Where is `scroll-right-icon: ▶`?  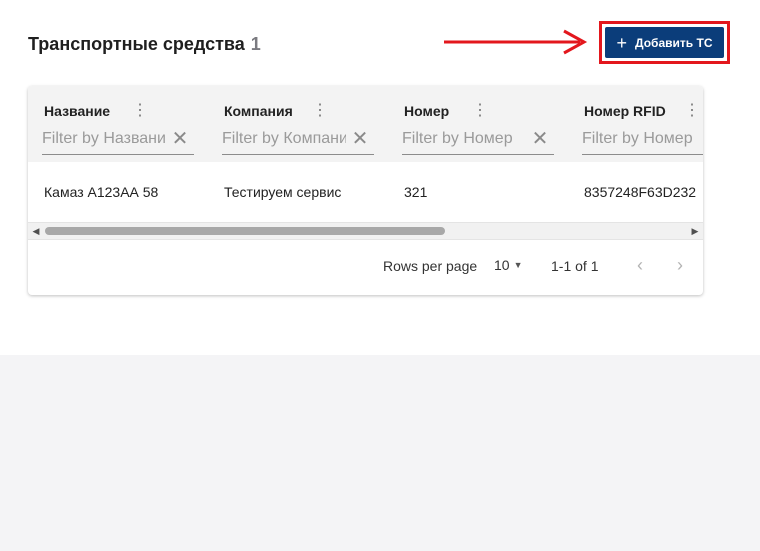
scroll-right-icon: ▶ is located at coordinates (695, 231).